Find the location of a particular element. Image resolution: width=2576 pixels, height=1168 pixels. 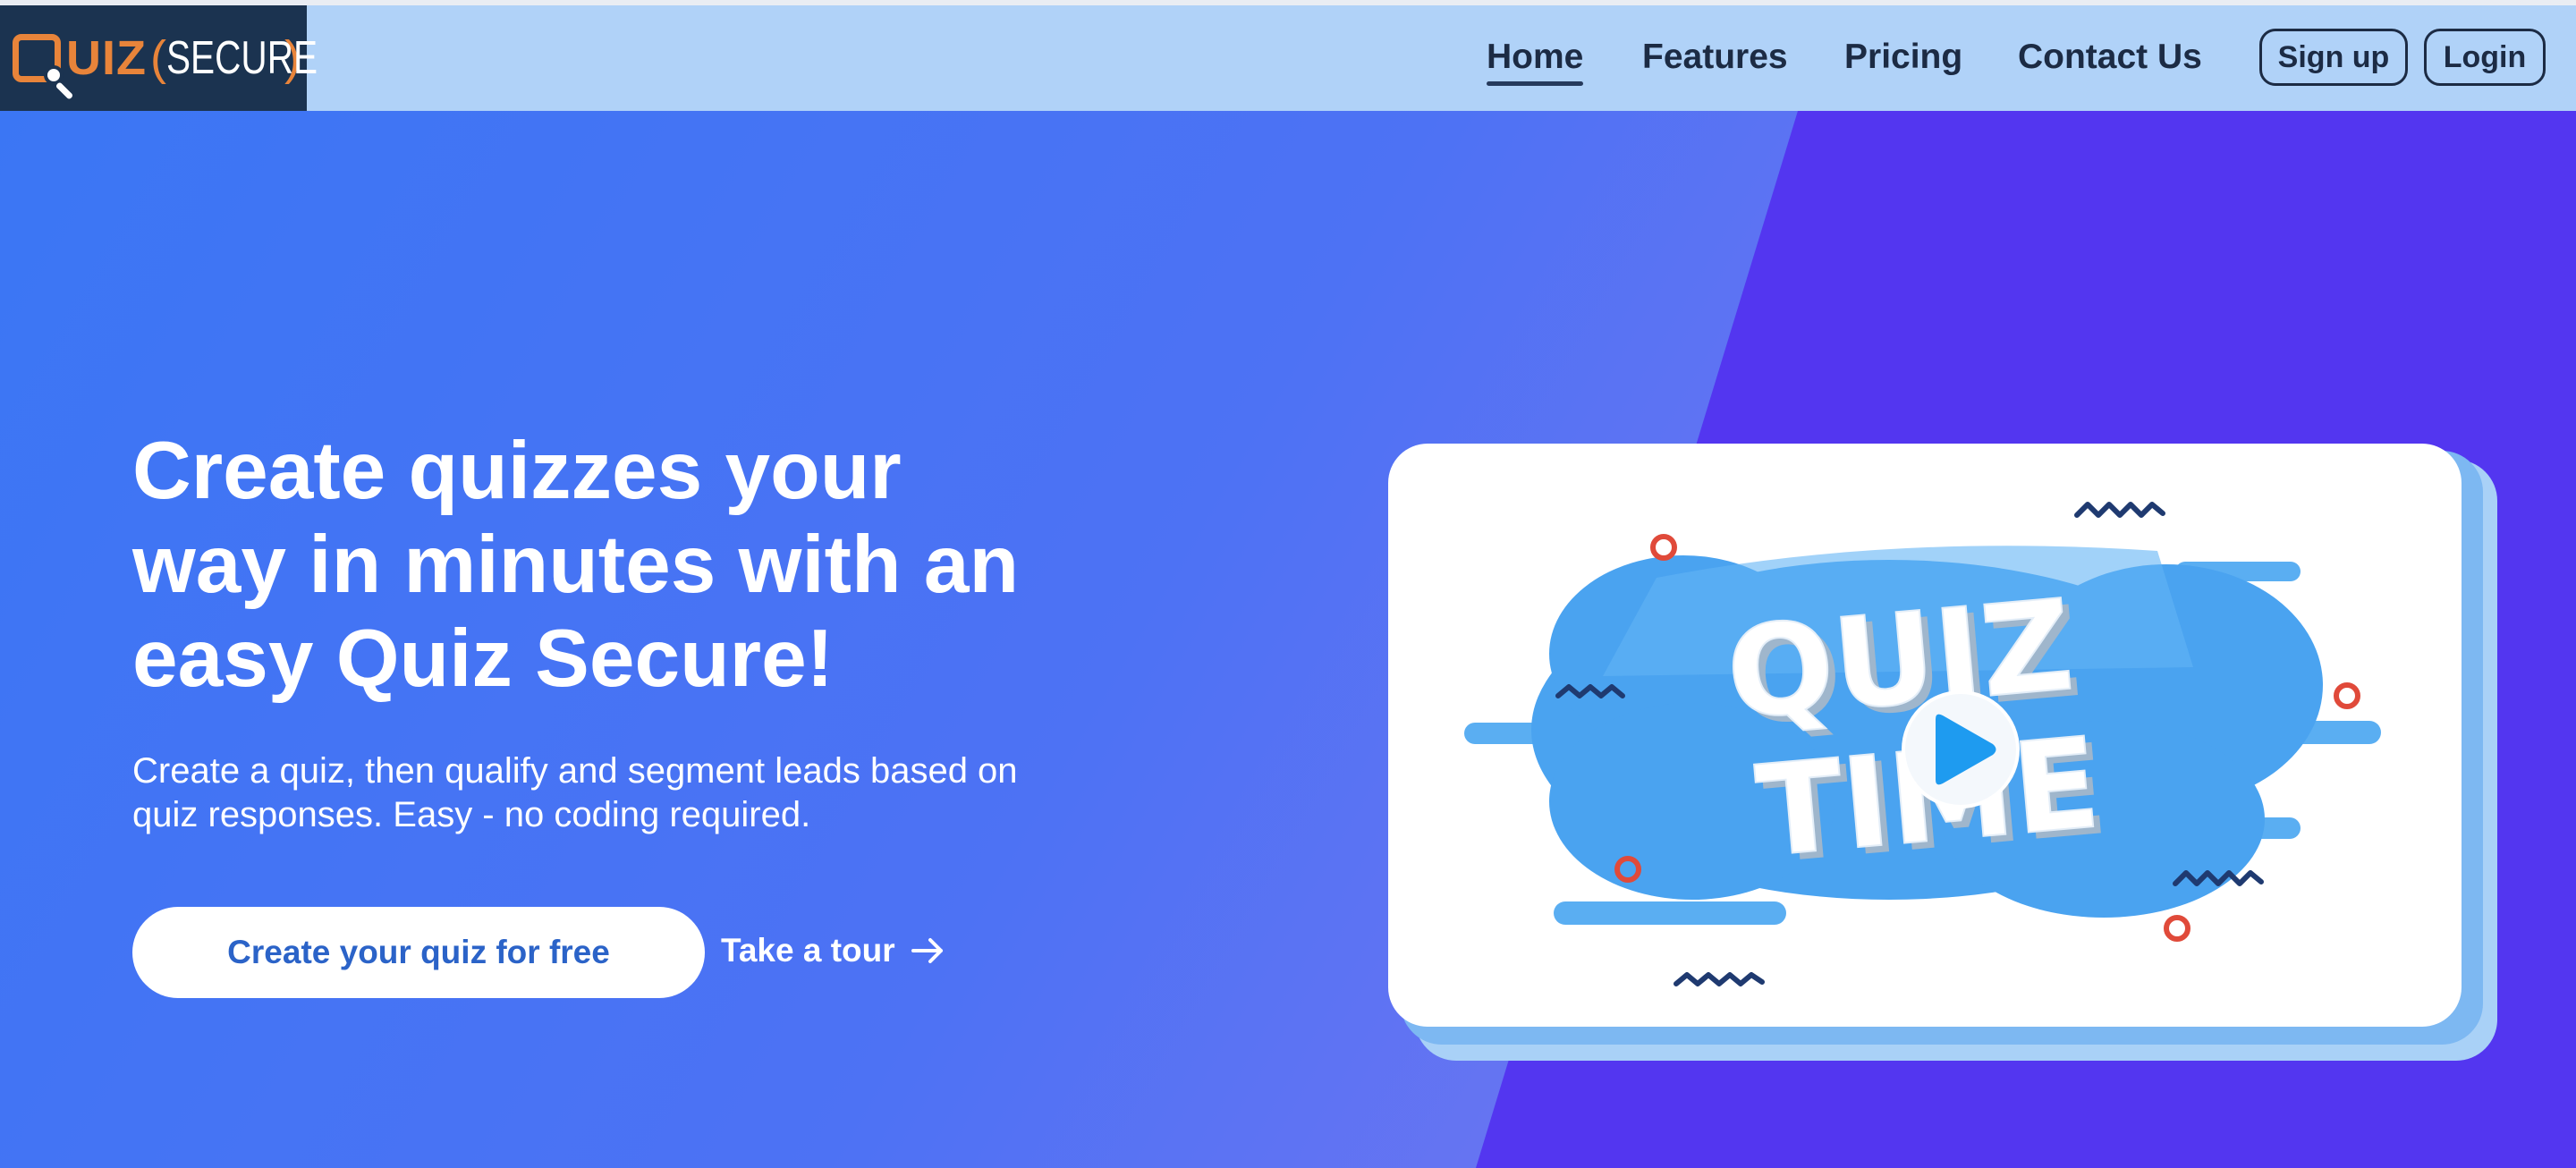

nav-contact-us: Contact Us is located at coordinates (2110, 58).